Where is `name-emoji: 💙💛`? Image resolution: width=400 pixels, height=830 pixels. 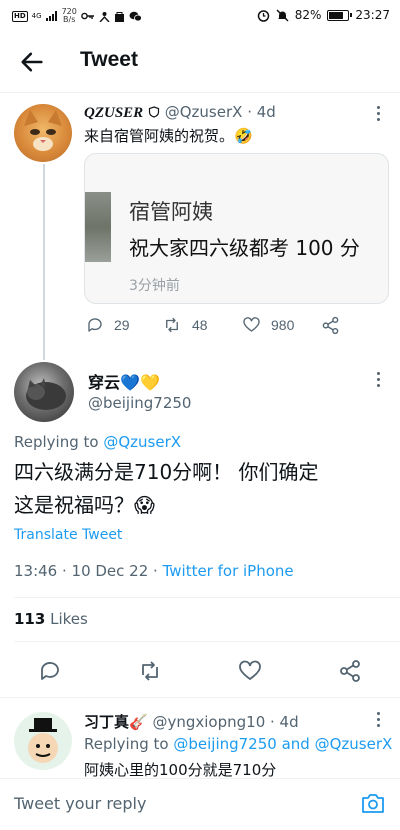
name-emoji: 💙💛 is located at coordinates (140, 382).